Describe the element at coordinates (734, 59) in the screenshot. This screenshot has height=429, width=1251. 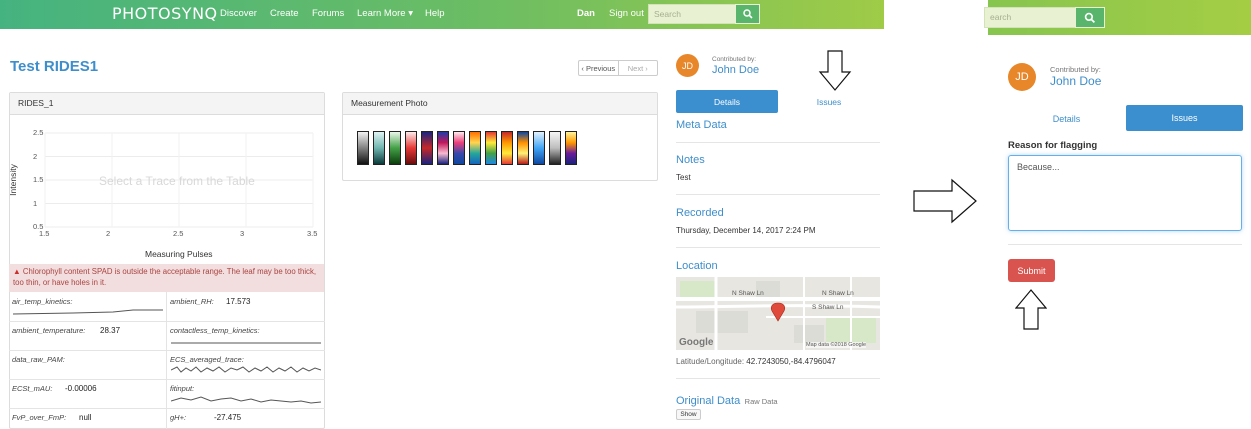
I see `contributed-by-label: Contributed by:` at that location.